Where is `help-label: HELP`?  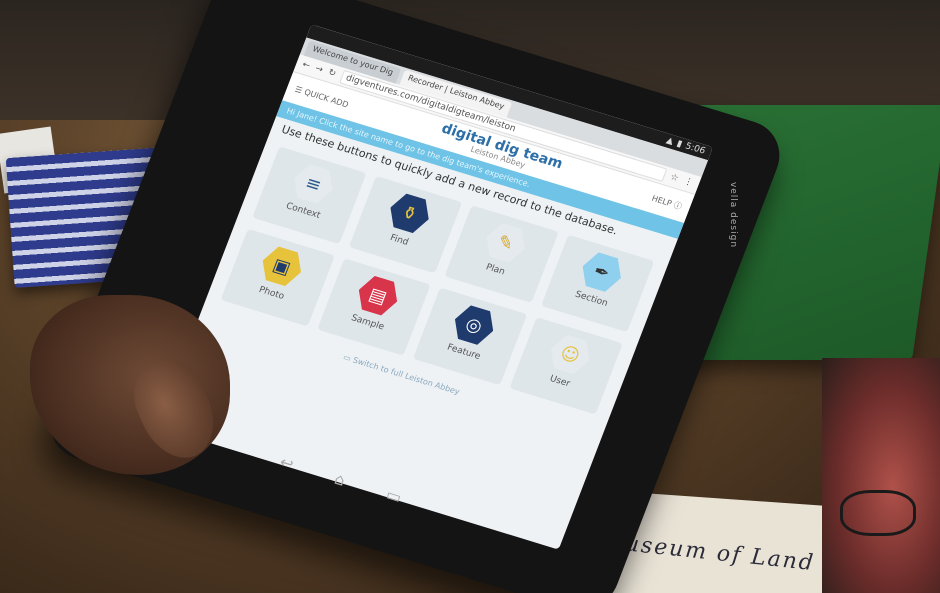 help-label: HELP is located at coordinates (662, 200).